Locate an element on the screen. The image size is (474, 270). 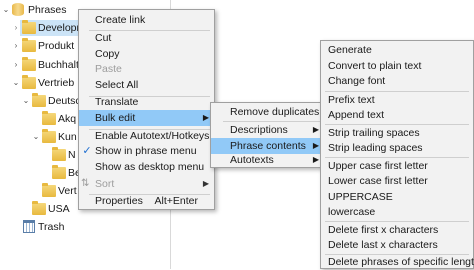
tree-item-akquise: Akq is located at coordinates (60, 119).